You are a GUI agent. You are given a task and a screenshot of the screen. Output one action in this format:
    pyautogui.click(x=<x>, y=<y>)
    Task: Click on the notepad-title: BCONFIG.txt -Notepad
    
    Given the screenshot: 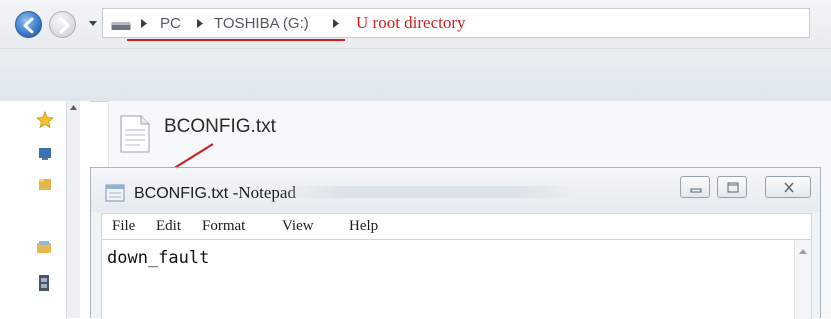 What is the action you would take?
    pyautogui.click(x=215, y=193)
    